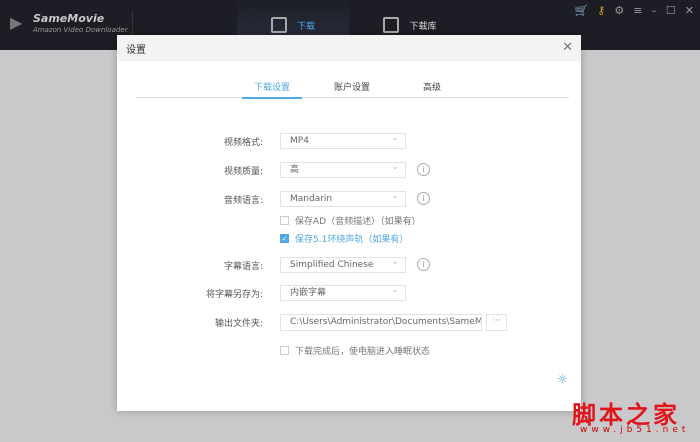 The height and width of the screenshot is (442, 700). I want to click on close-dialog-icon: ✕, so click(567, 47).